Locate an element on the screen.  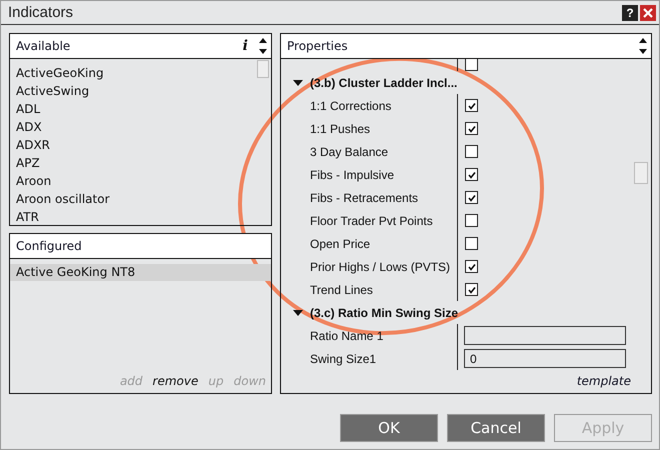
property-label: Fibs - Impulsive is located at coordinates (352, 175).